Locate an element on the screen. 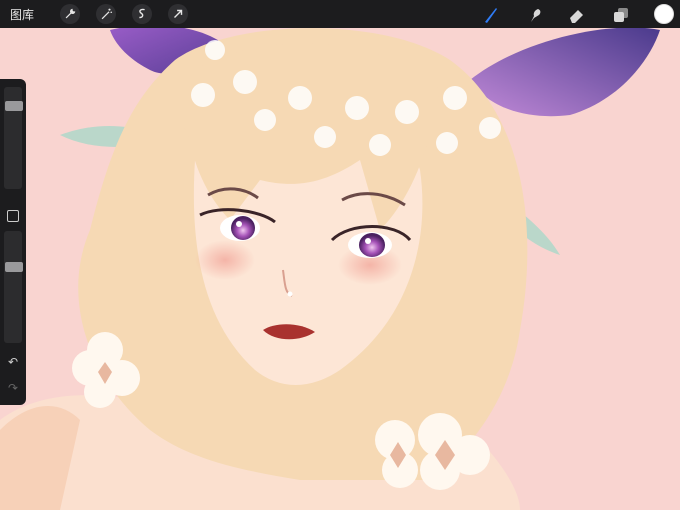 The width and height of the screenshot is (680, 510). top-toolbar: 图库 is located at coordinates (340, 14).